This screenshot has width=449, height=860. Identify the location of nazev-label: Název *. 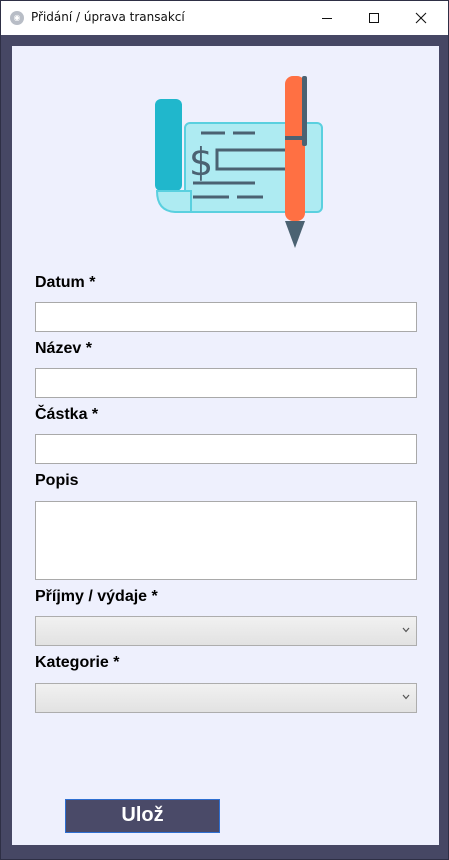
(63, 348).